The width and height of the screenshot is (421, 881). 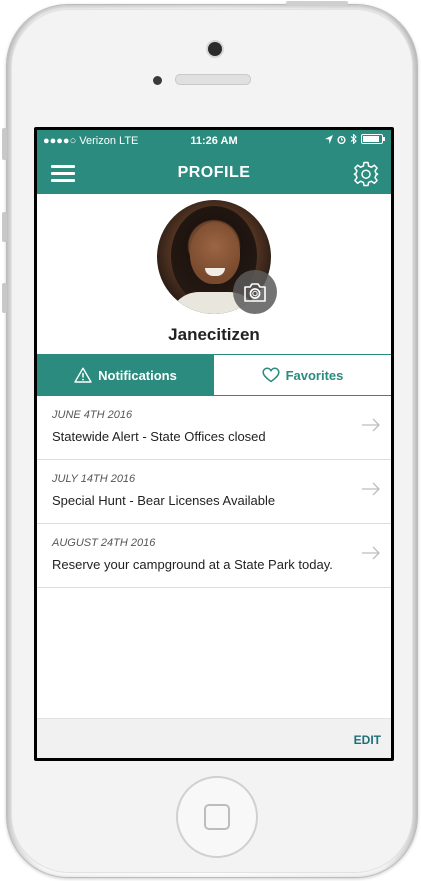 I want to click on tab-notifications: Notifications, so click(x=125, y=375).